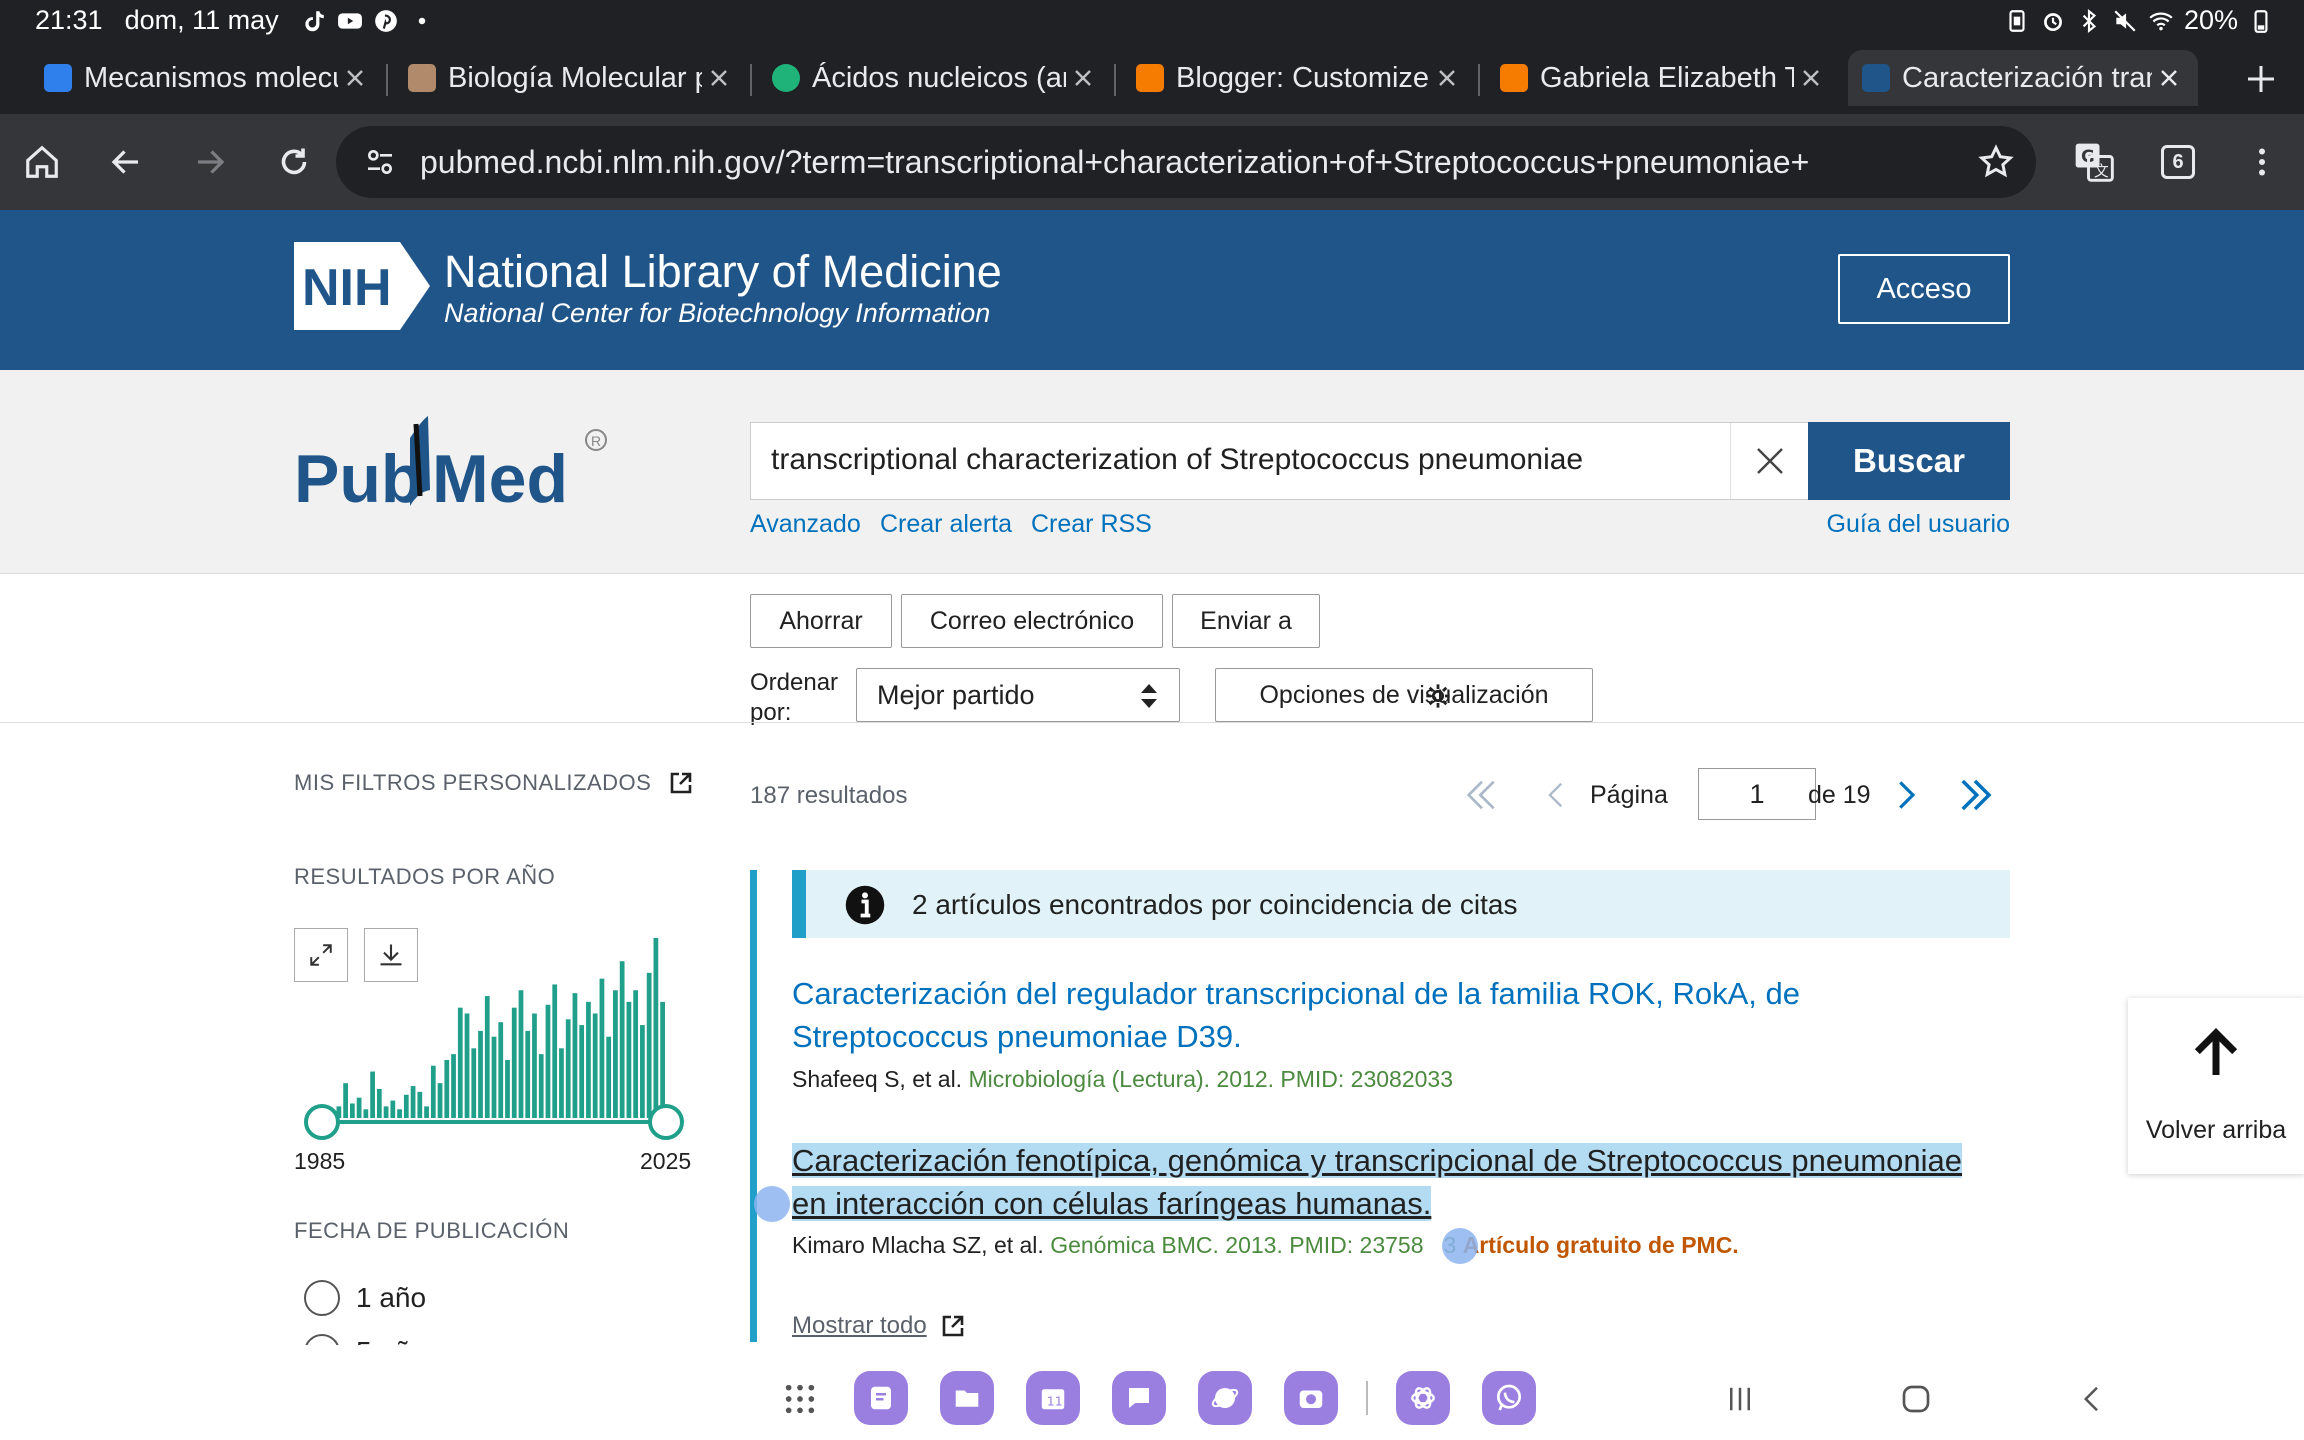  I want to click on send-to-button: Enviar a, so click(1246, 621).